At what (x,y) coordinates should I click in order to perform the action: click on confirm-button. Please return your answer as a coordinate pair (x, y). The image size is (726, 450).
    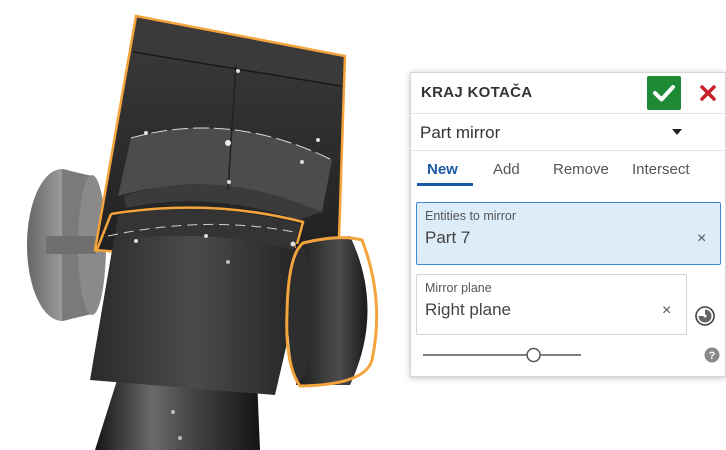
    Looking at the image, I should click on (664, 93).